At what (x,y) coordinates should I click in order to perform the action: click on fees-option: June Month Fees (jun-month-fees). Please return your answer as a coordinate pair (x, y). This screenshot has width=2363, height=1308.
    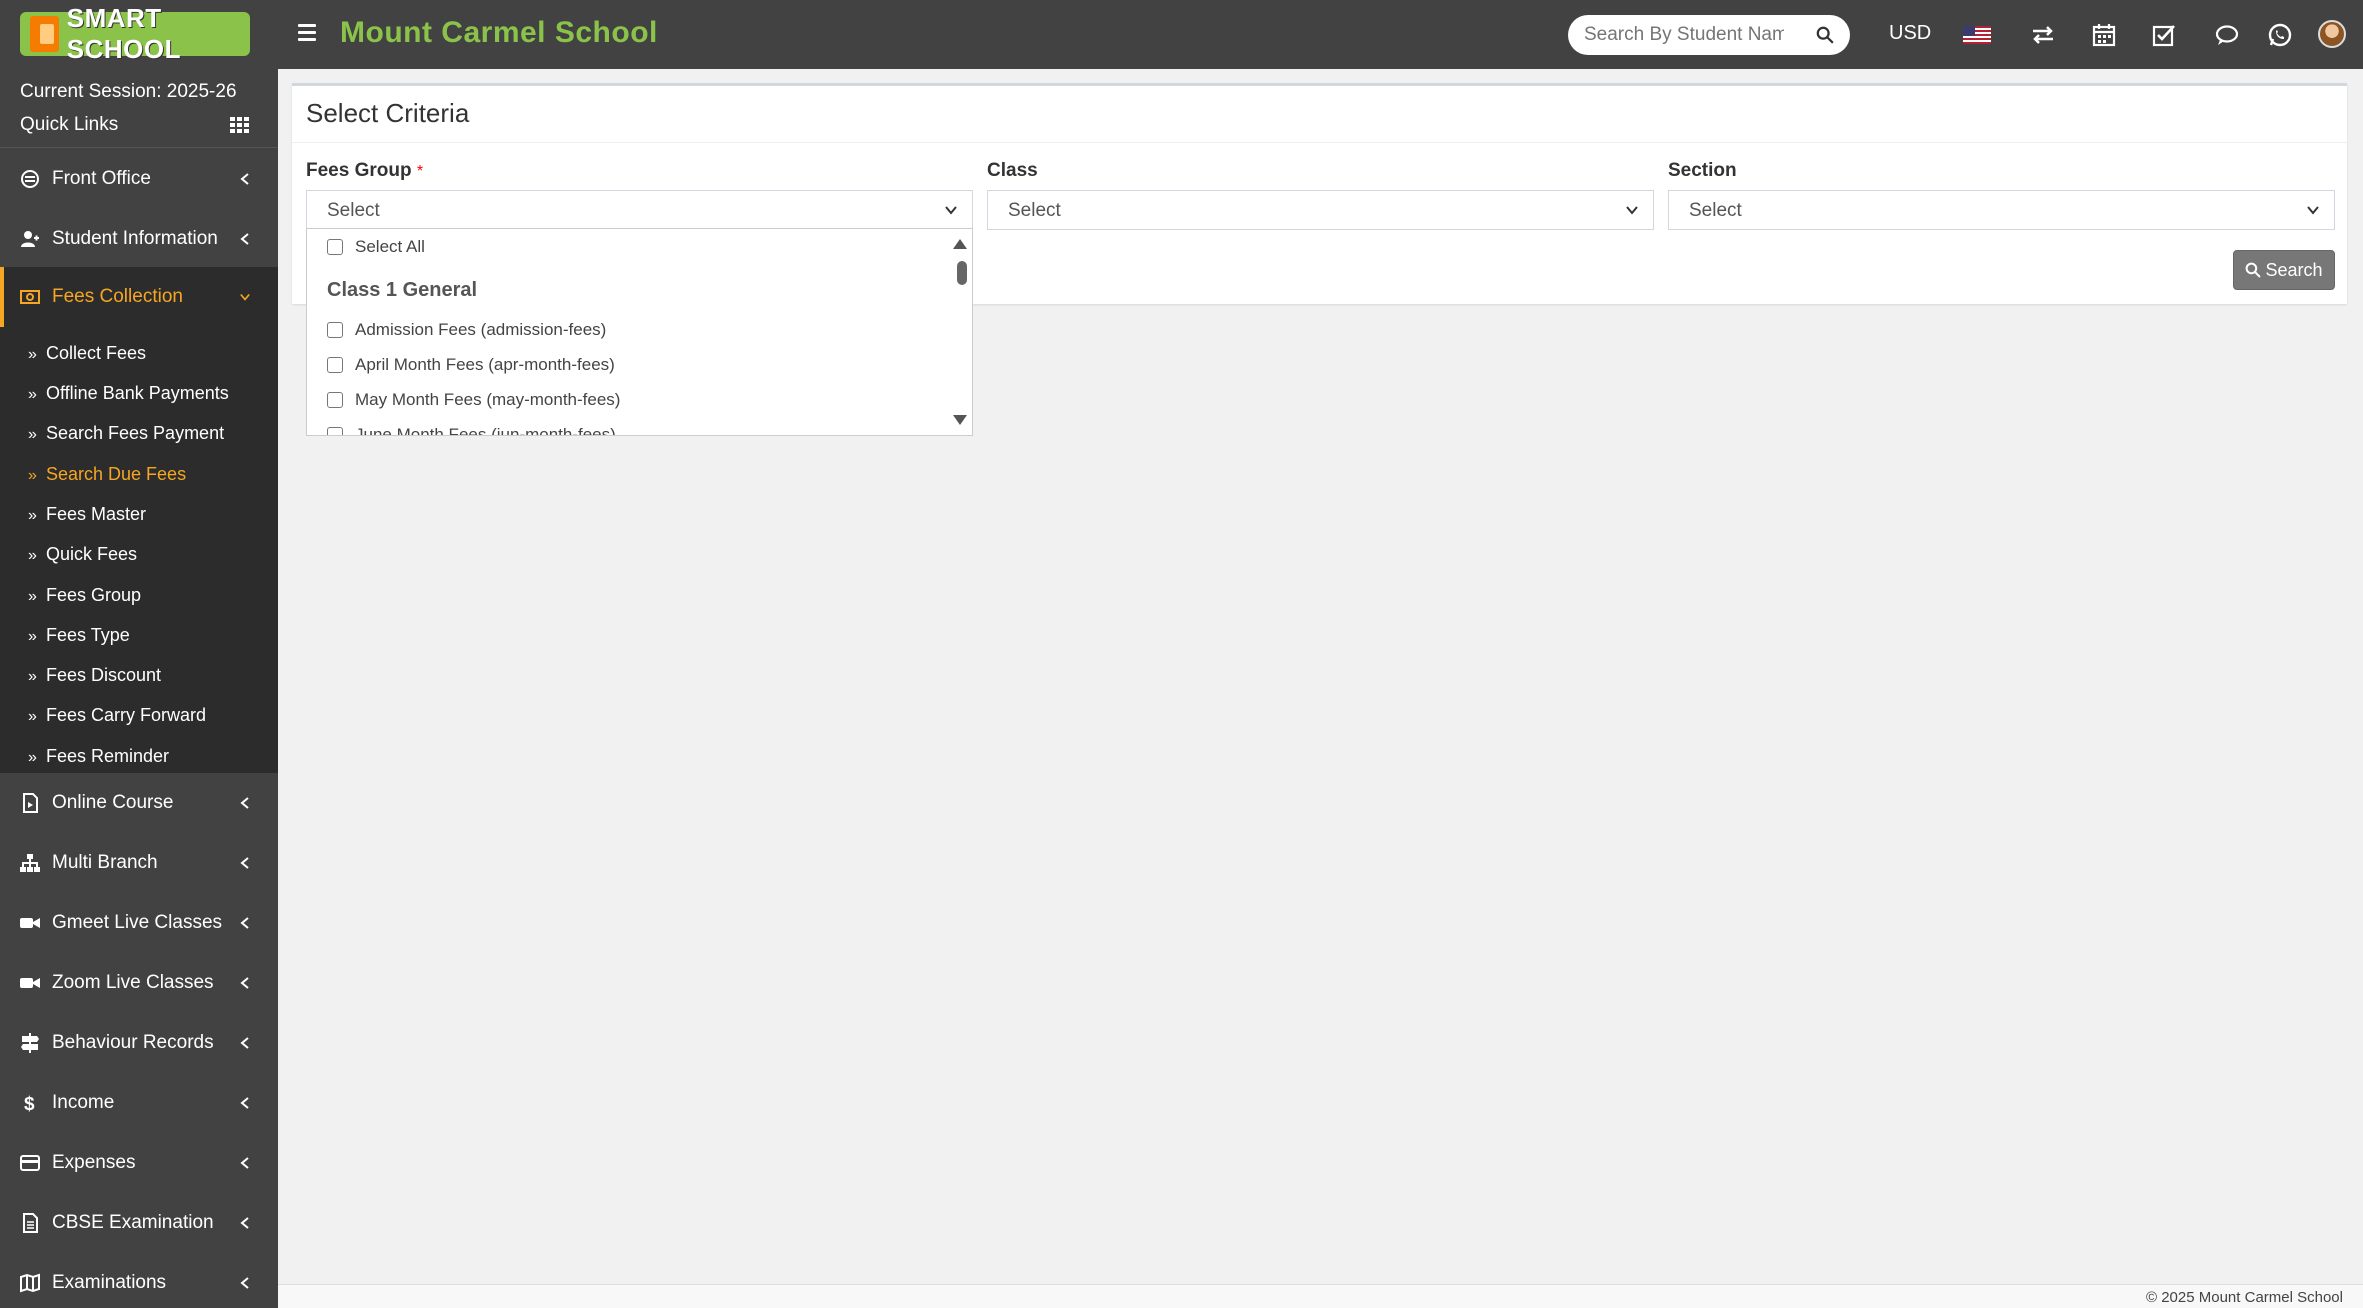
    Looking at the image, I should click on (471, 430).